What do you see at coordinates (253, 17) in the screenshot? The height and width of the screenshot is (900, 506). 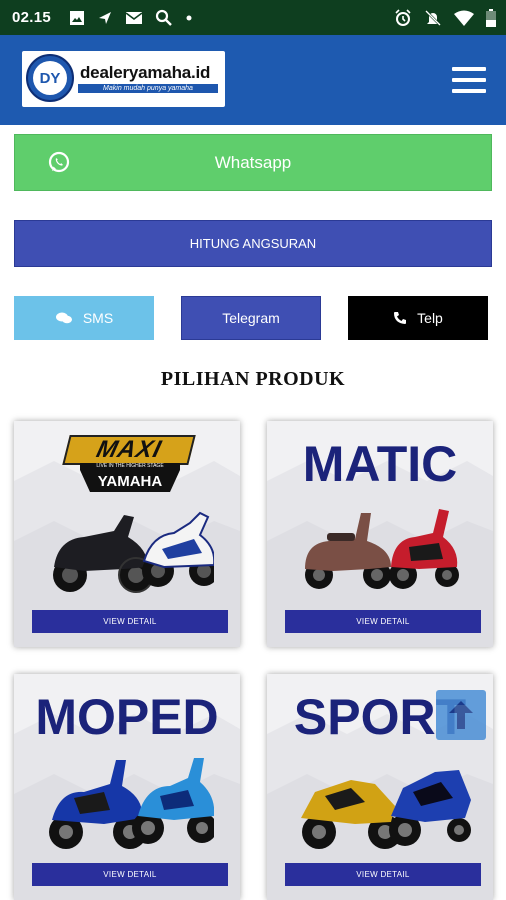 I see `status-bar: 02.15` at bounding box center [253, 17].